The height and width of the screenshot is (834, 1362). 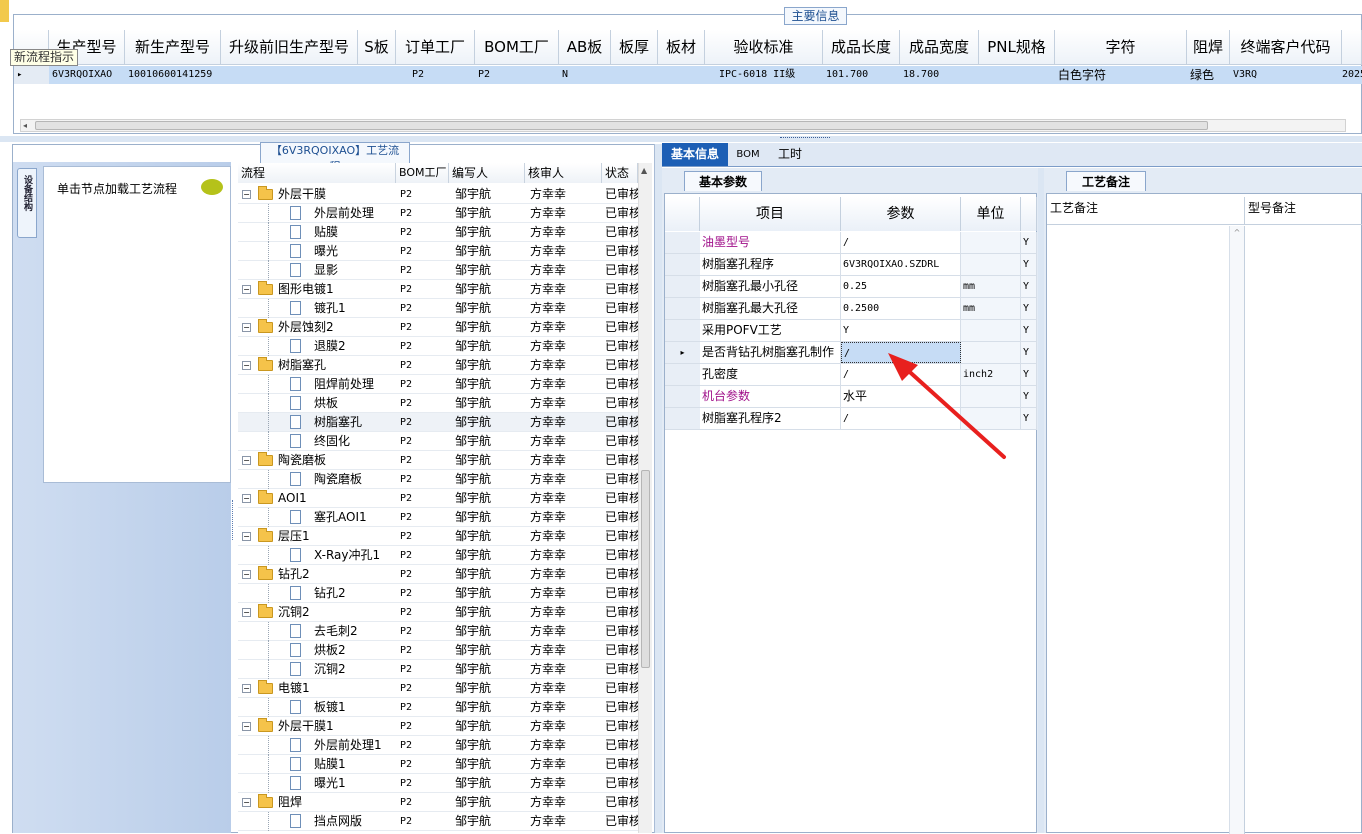 What do you see at coordinates (1286, 75) in the screenshot?
I see `cell-customer: V3RQ` at bounding box center [1286, 75].